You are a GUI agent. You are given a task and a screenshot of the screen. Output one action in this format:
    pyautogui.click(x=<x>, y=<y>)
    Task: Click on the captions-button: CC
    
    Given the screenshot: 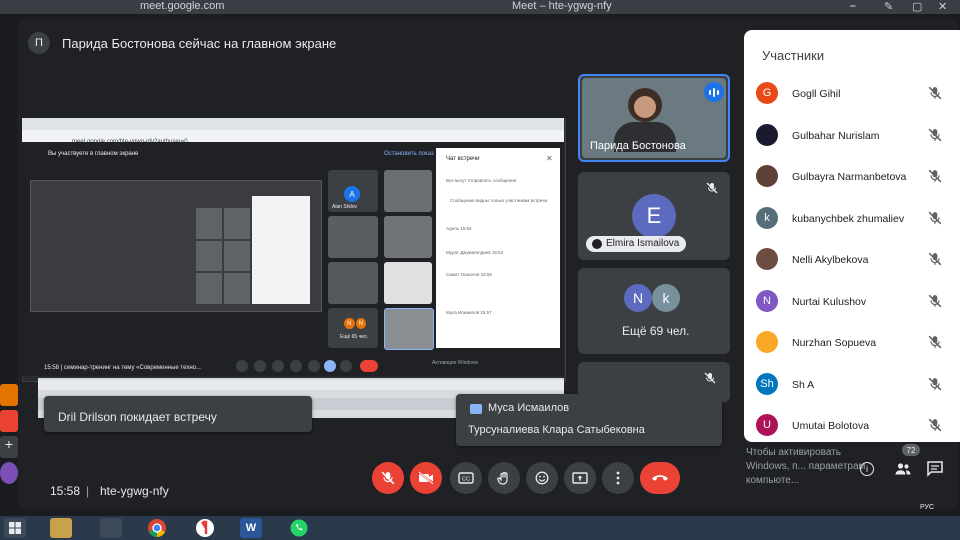 What is the action you would take?
    pyautogui.click(x=466, y=478)
    